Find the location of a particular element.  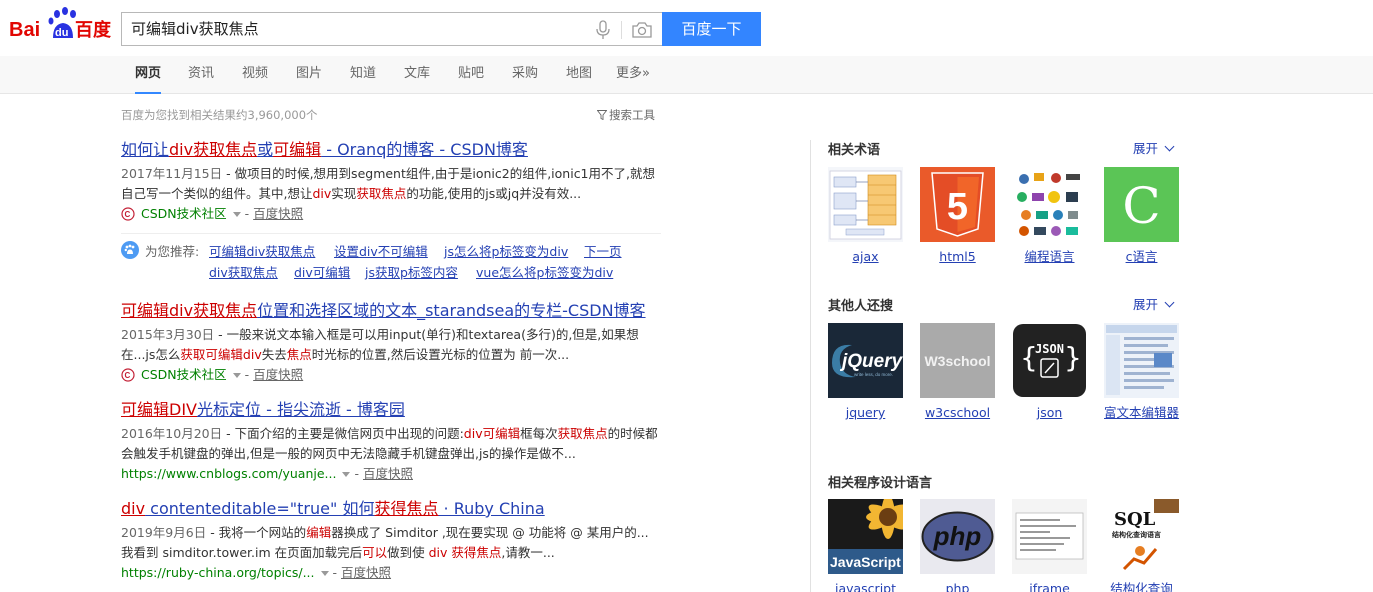

keyword-highlight: 可以 is located at coordinates (375, 552).